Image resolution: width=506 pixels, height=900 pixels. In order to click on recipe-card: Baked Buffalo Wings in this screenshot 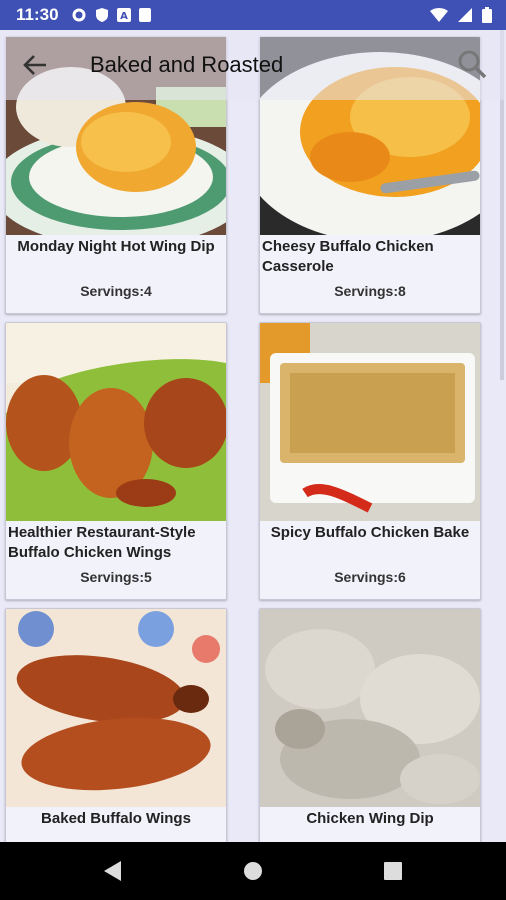, I will do `click(116, 725)`.